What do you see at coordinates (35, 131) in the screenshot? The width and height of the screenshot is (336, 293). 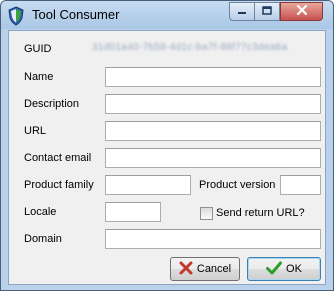 I see `url-label: URL` at bounding box center [35, 131].